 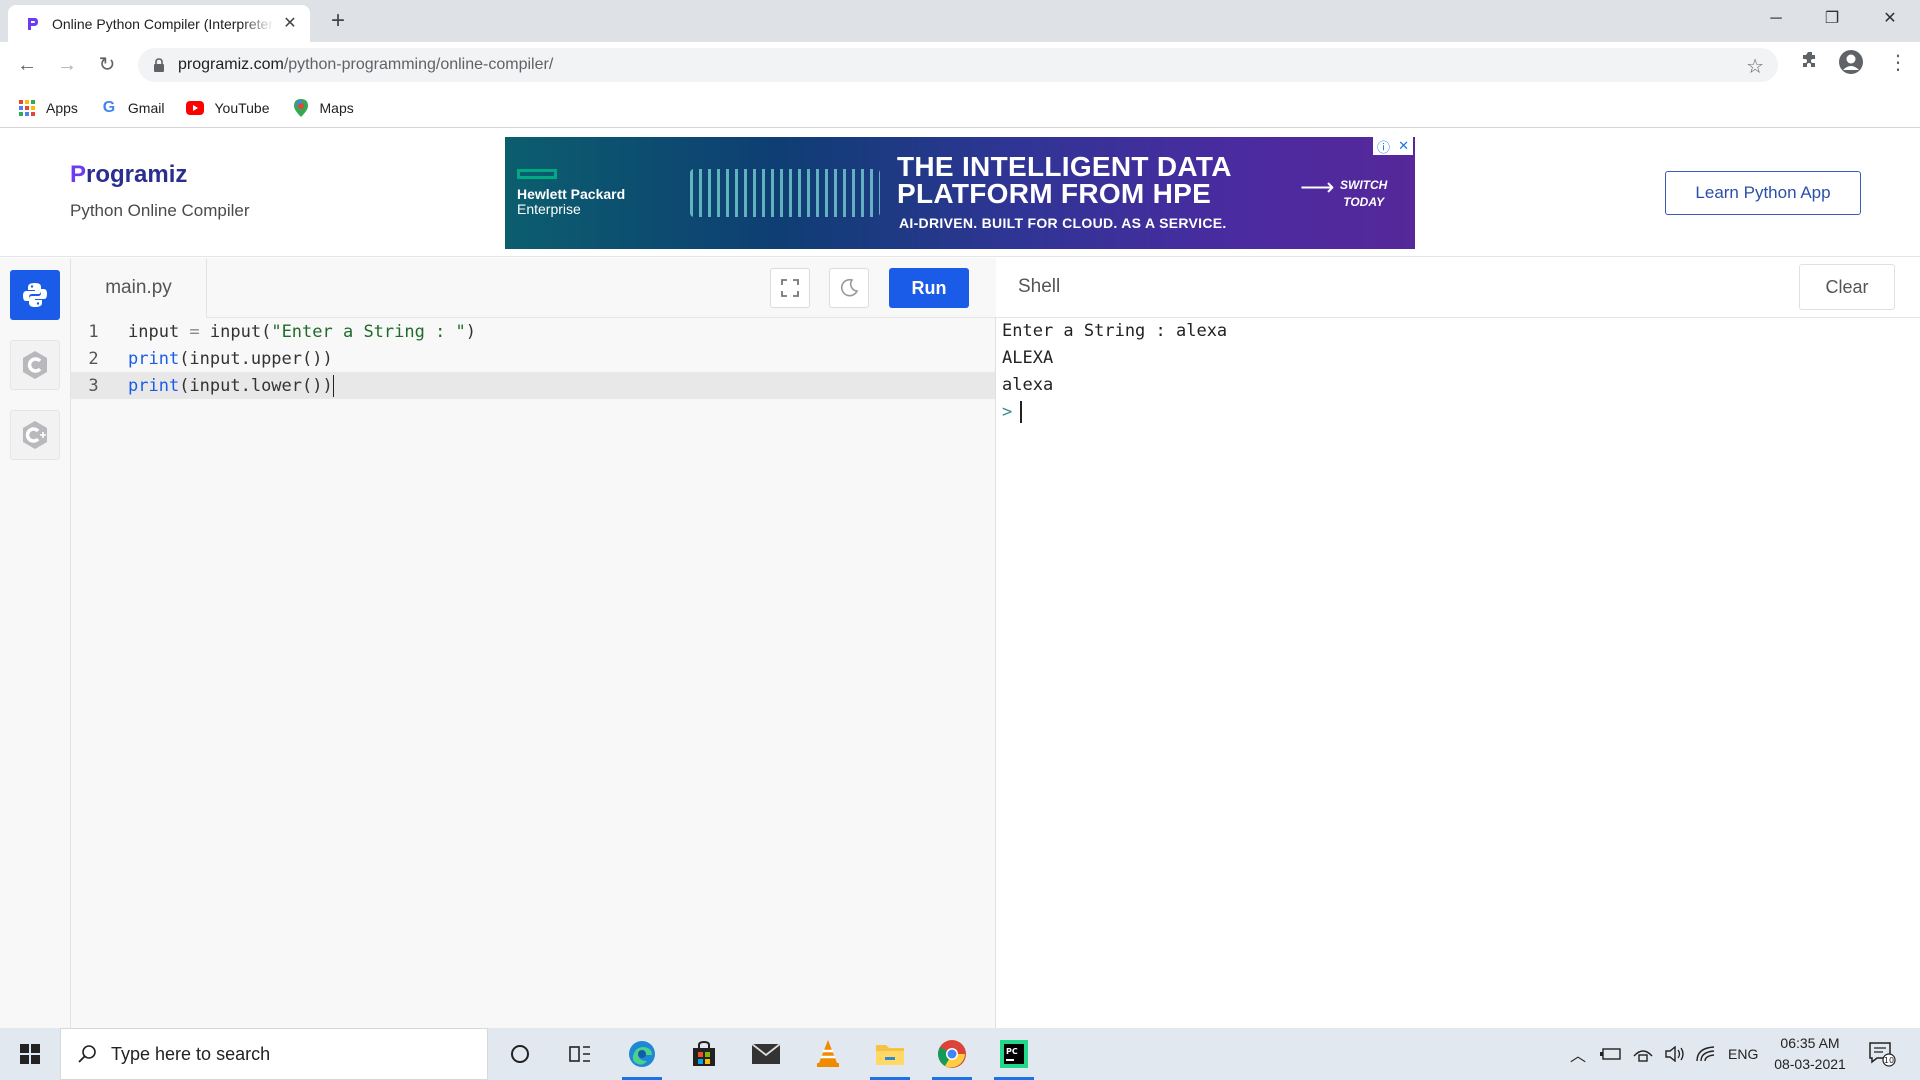 What do you see at coordinates (159, 23) in the screenshot?
I see `browser-tab: Online Python Compiler (Interpreter) ✕` at bounding box center [159, 23].